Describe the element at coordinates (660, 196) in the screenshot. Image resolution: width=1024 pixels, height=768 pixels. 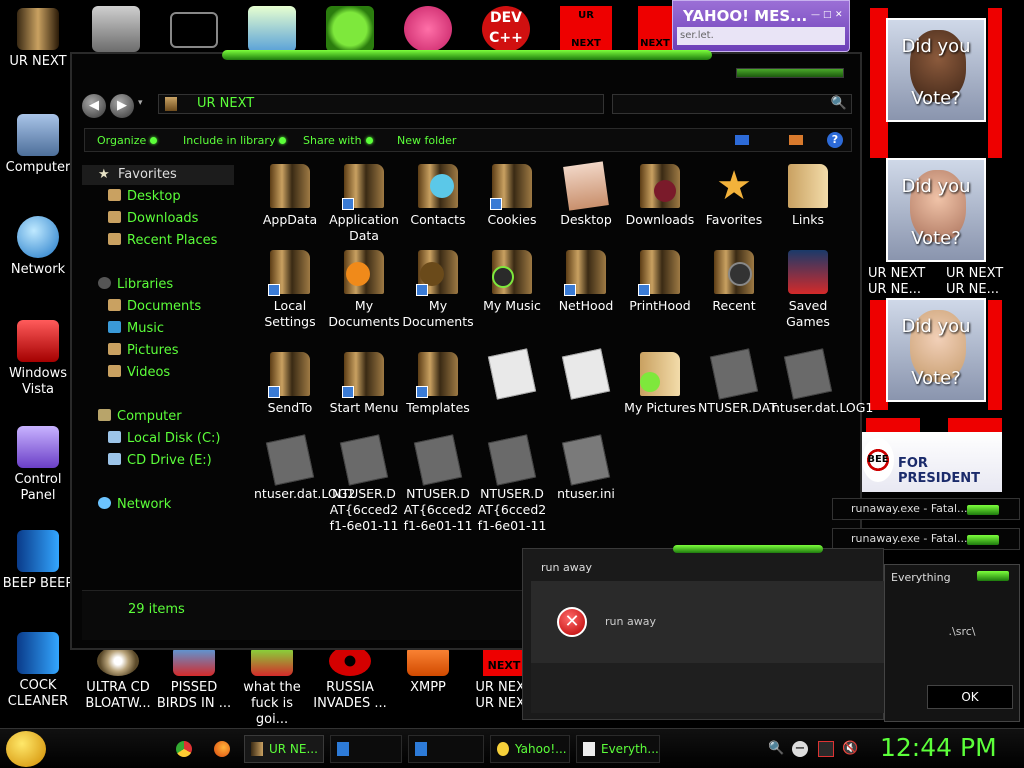
I see `file-item-downloads: Downloads` at that location.